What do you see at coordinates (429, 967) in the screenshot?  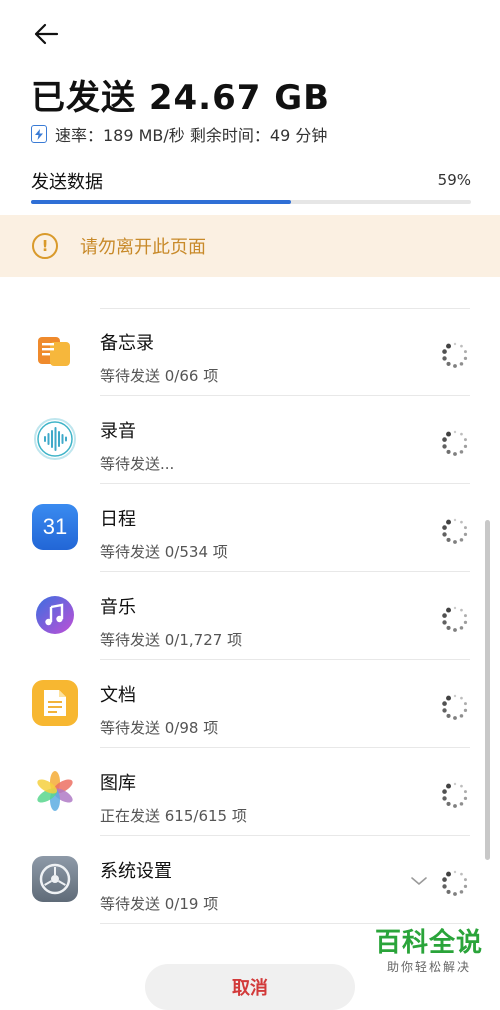 I see `watermark-tagline: 助你轻松解决` at bounding box center [429, 967].